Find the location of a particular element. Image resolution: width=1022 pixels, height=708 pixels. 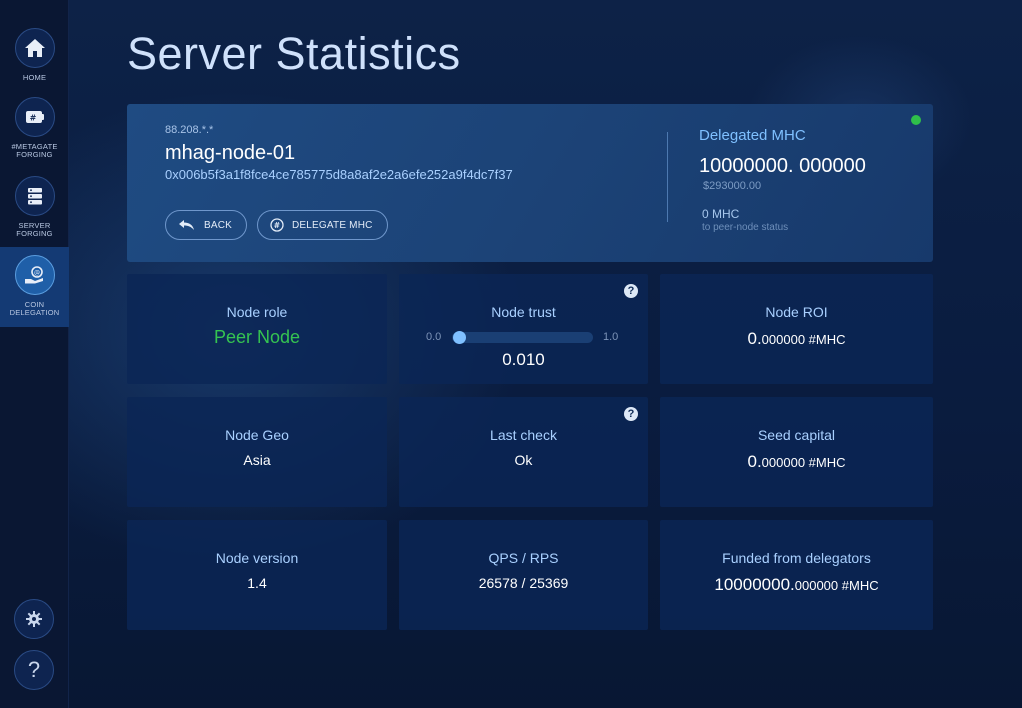

node-geo-card: Node Geo Asia is located at coordinates (257, 452).